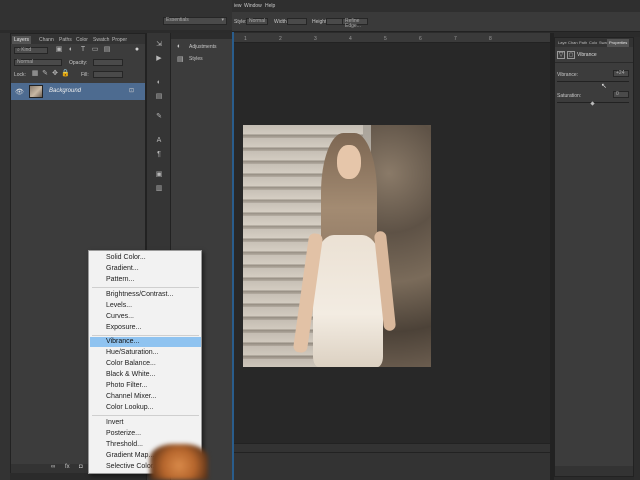 Image resolution: width=640 pixels, height=480 pixels. I want to click on lock-transparent-icon: ▦, so click(35, 74).